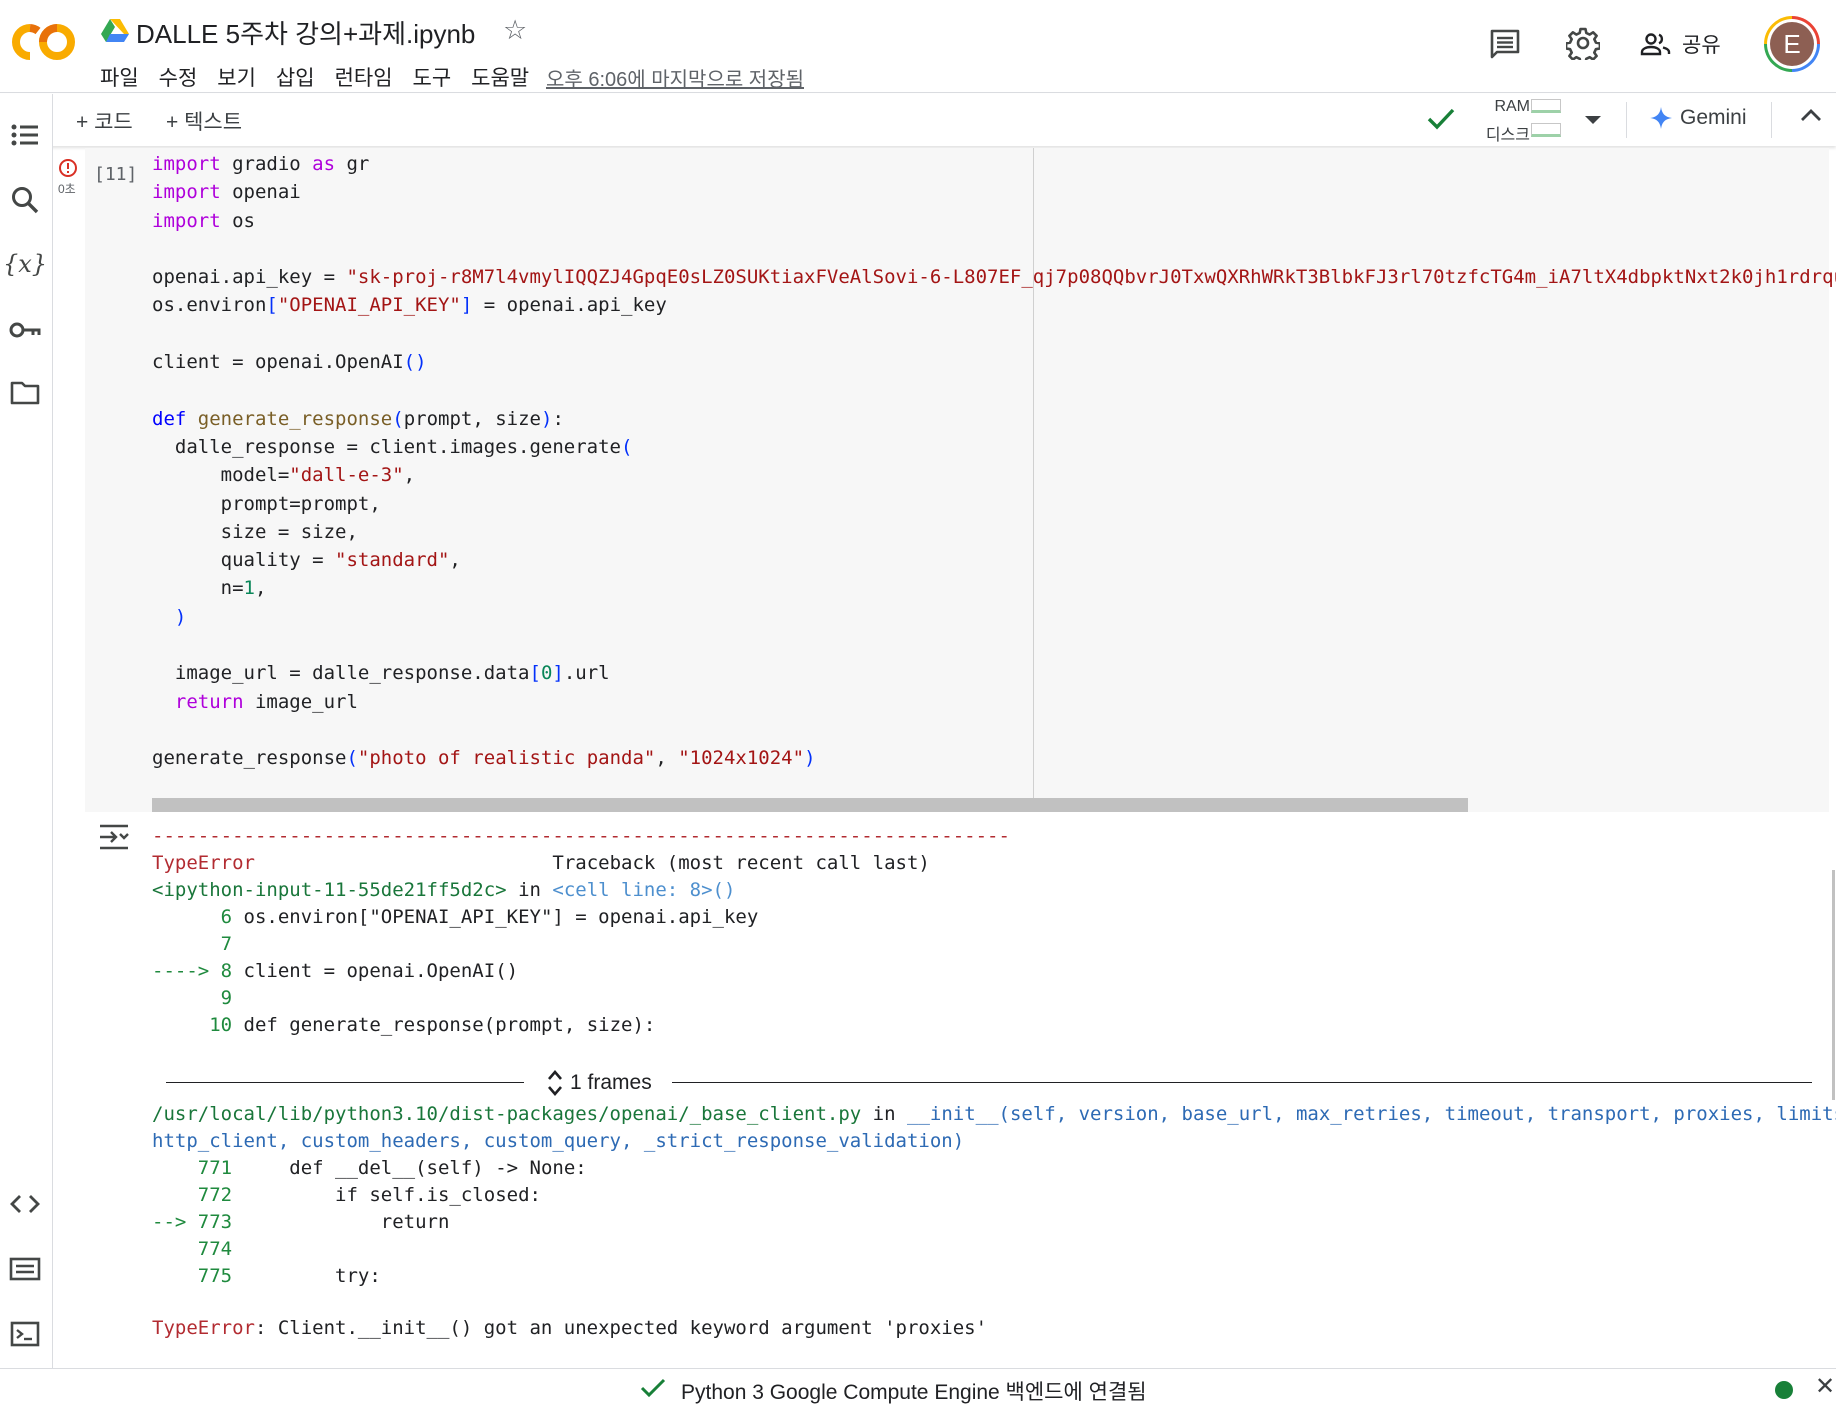 The width and height of the screenshot is (1836, 1404). I want to click on traceback-line: 10 def generate_response(prompt, size):, so click(432, 1025).